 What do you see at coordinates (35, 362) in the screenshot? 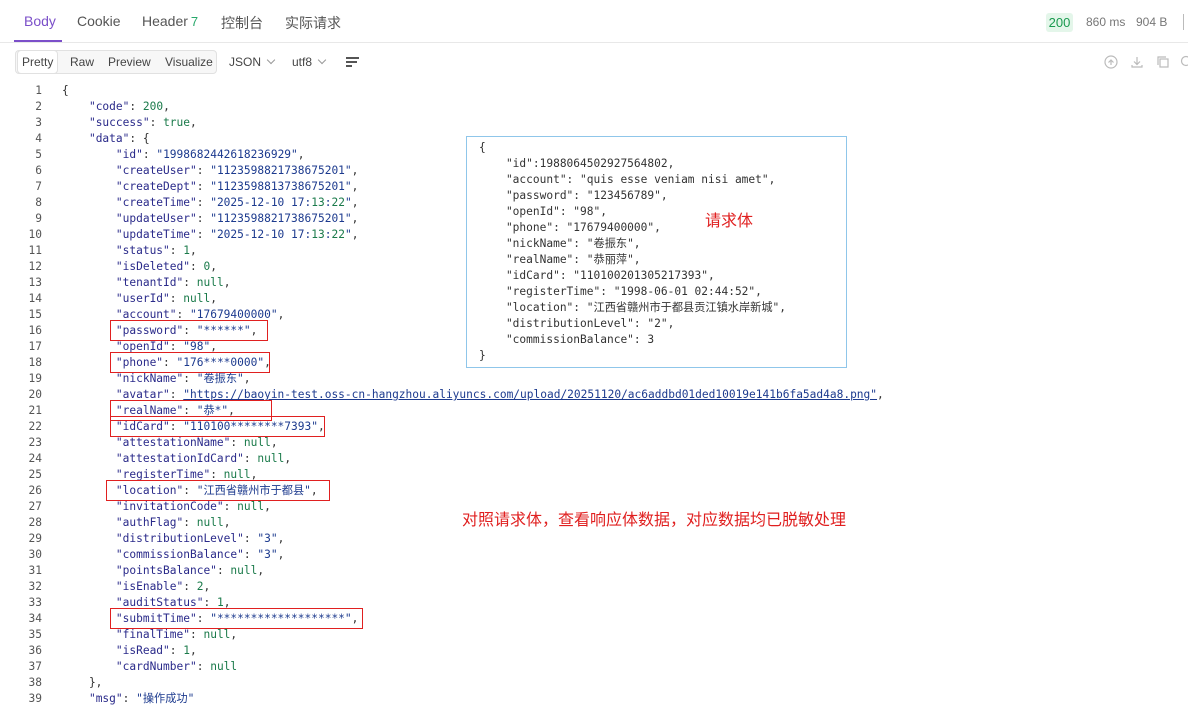
I see `line-number: 18` at bounding box center [35, 362].